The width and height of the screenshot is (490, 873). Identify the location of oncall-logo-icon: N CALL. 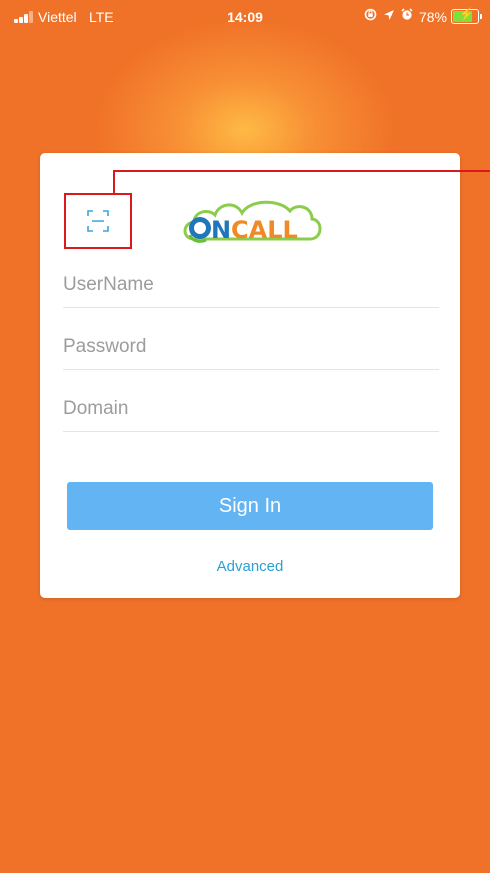
(252, 222).